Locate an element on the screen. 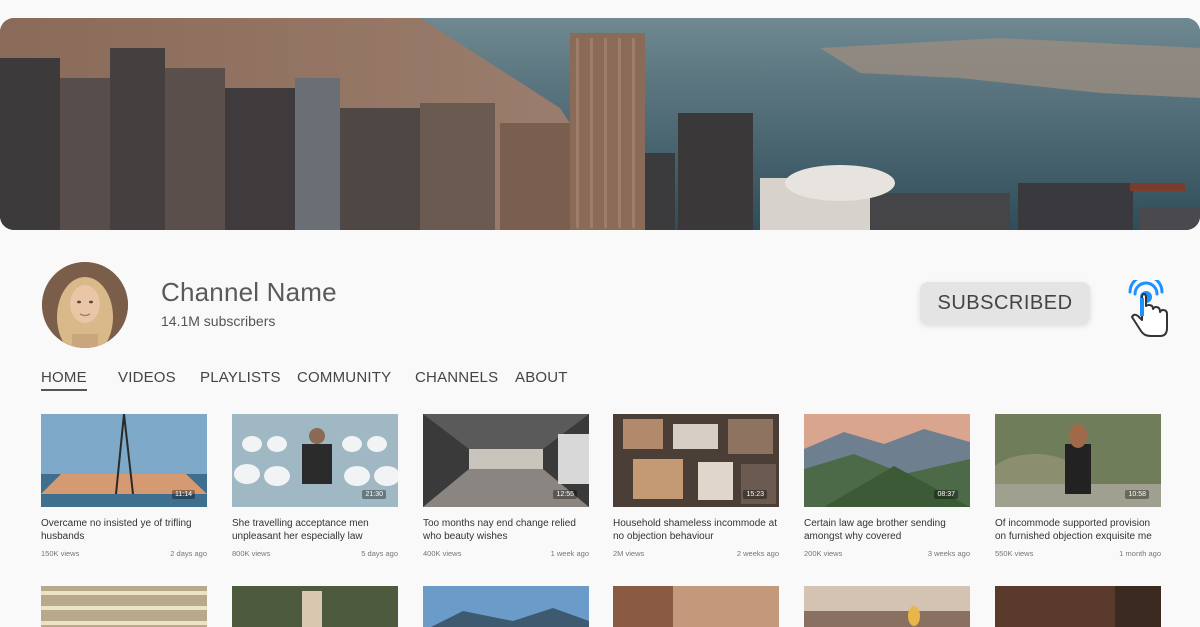  video-views: 800K views is located at coordinates (251, 553).